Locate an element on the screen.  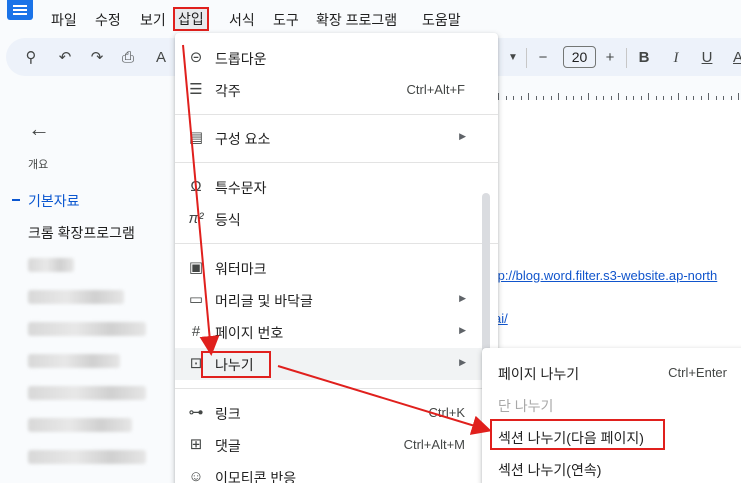
menu-insert: 삽입 is located at coordinates (191, 19).